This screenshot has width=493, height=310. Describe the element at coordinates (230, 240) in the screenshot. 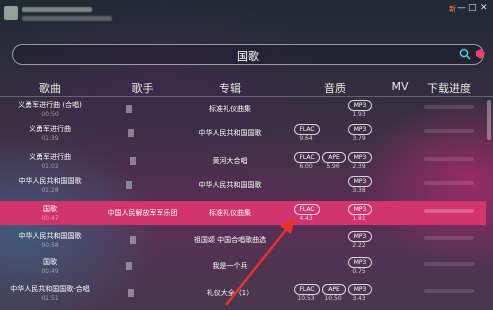

I see `album-name: 祖国颂 中国合唱歌曲选` at that location.